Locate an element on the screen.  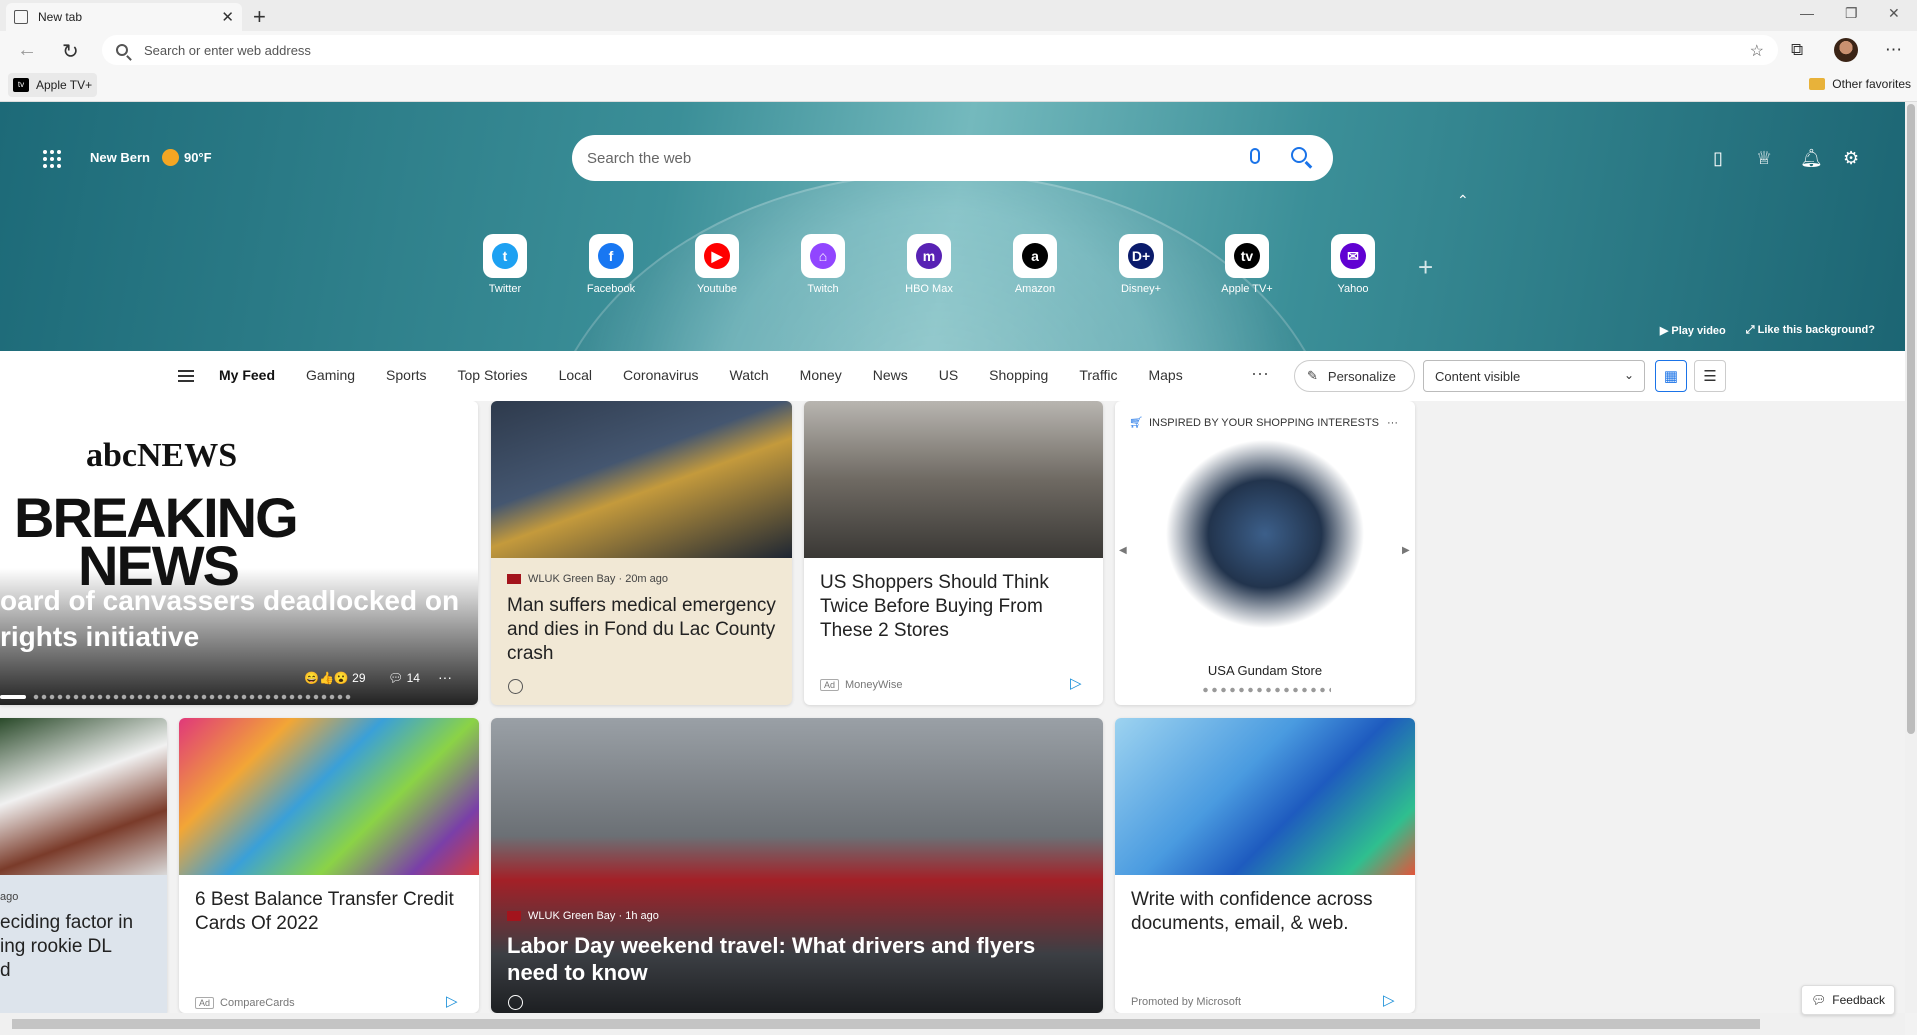
grid-view-button: ▦ is located at coordinates (1671, 376).